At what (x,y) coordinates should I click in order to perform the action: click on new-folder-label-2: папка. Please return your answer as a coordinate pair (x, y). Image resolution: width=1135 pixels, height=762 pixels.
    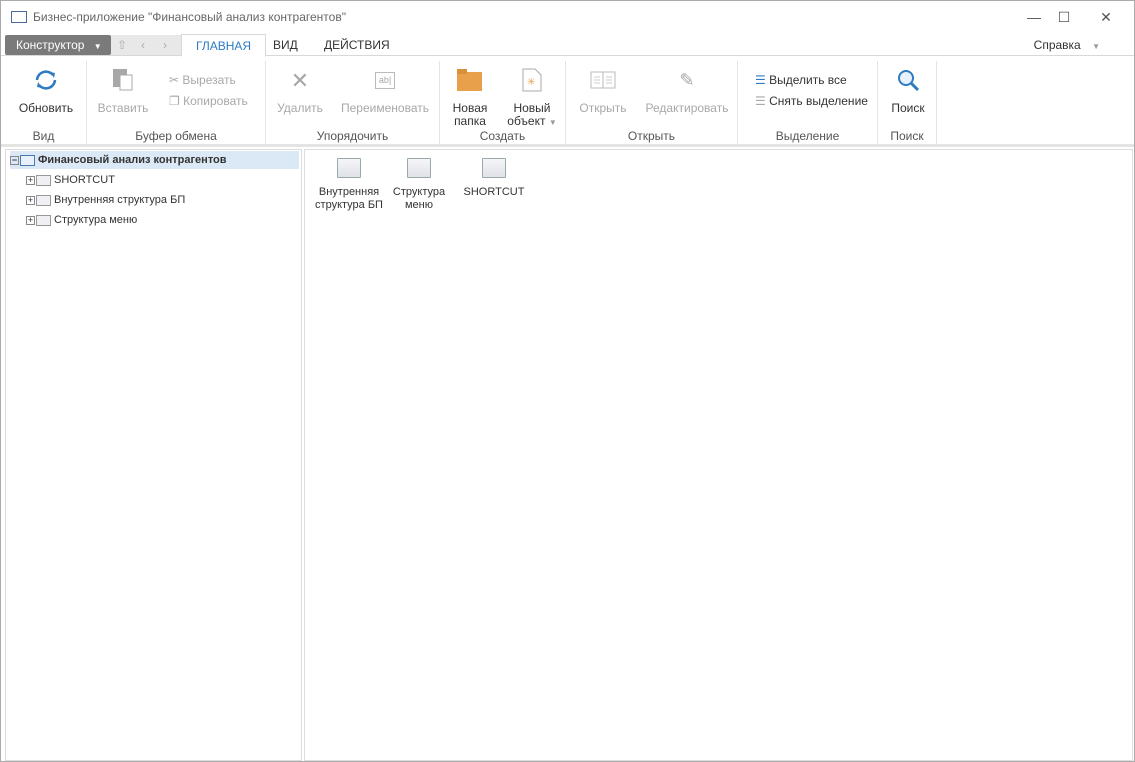
    Looking at the image, I should click on (470, 121).